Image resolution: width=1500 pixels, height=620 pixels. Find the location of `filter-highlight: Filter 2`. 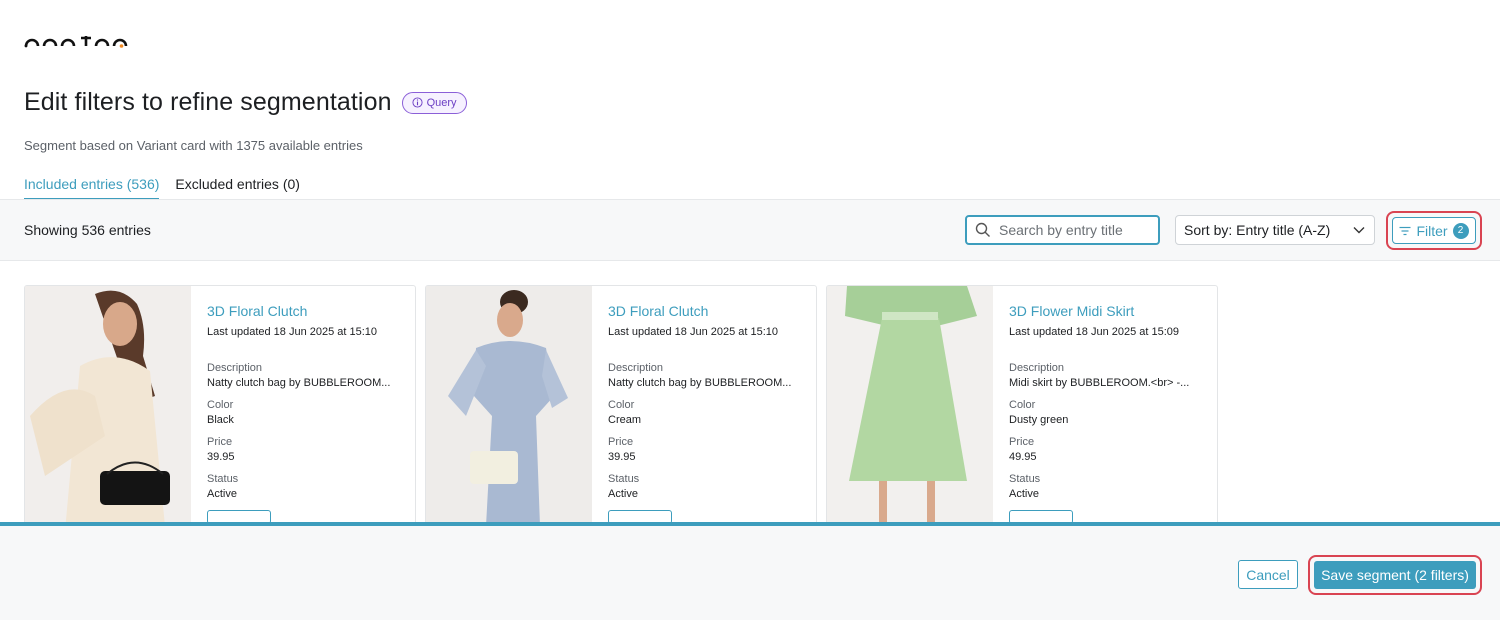

filter-highlight: Filter 2 is located at coordinates (1434, 230).